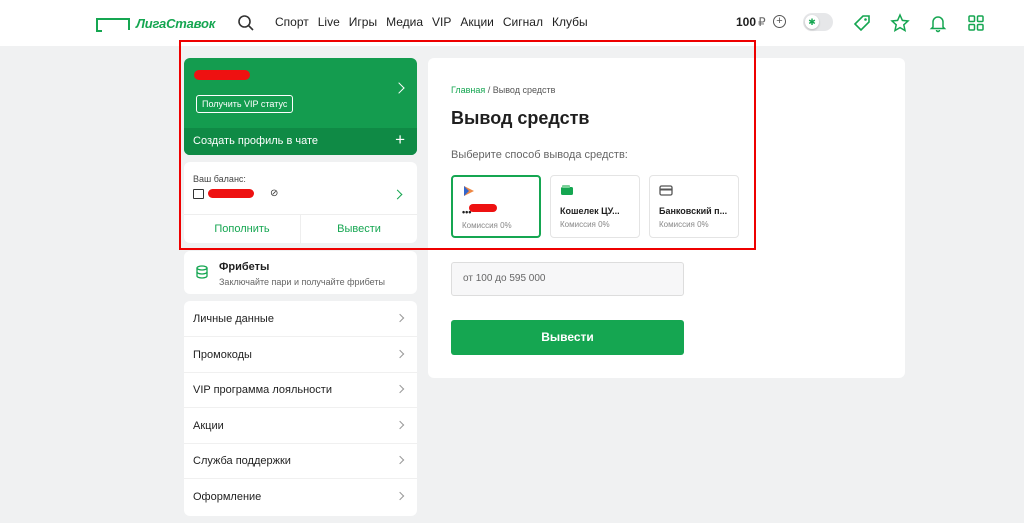 Image resolution: width=1024 pixels, height=523 pixels. What do you see at coordinates (567, 279) in the screenshot?
I see `amount-input: от 100 до 595 000` at bounding box center [567, 279].